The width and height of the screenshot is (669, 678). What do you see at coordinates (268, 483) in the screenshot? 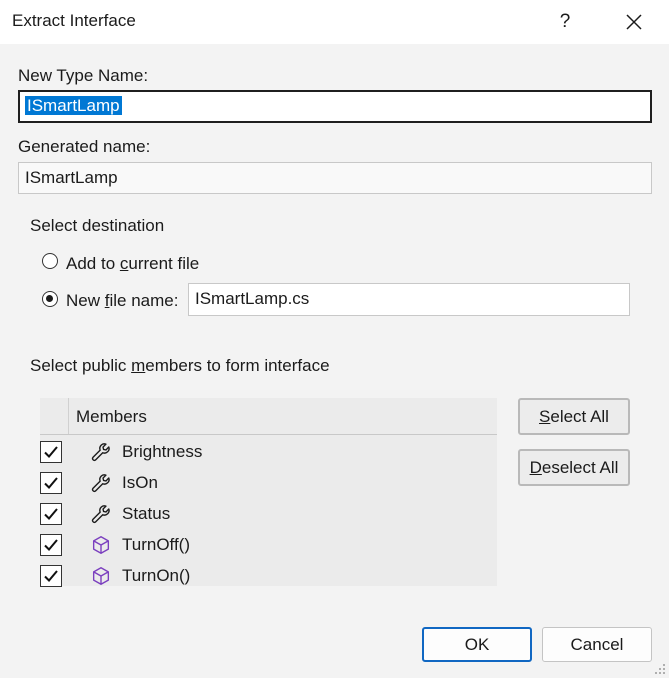
I see `member-row-ison: IsOn` at bounding box center [268, 483].